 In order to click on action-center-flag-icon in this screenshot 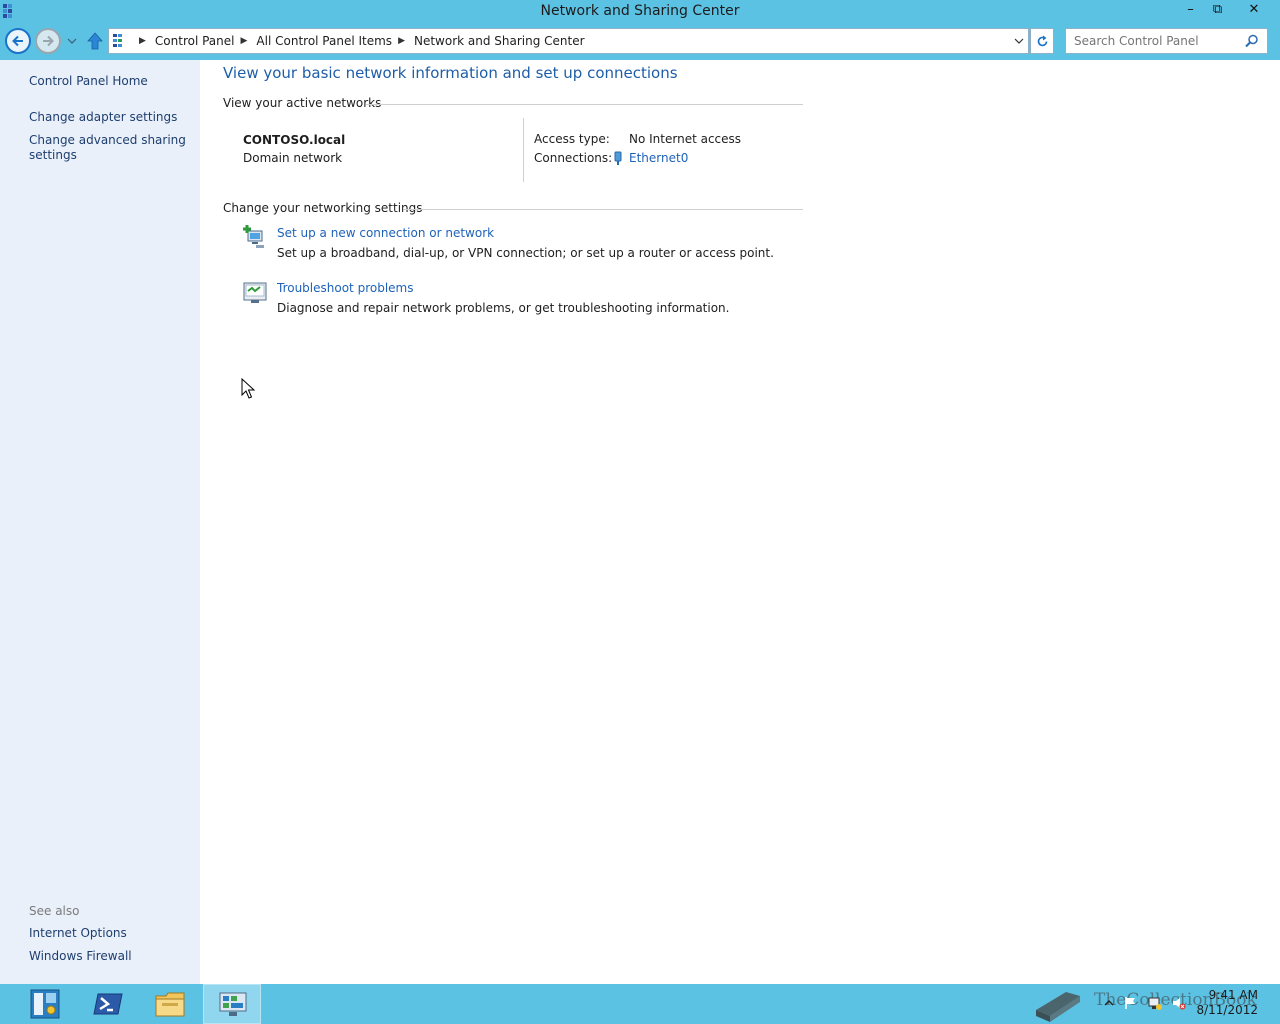, I will do `click(1131, 1003)`.